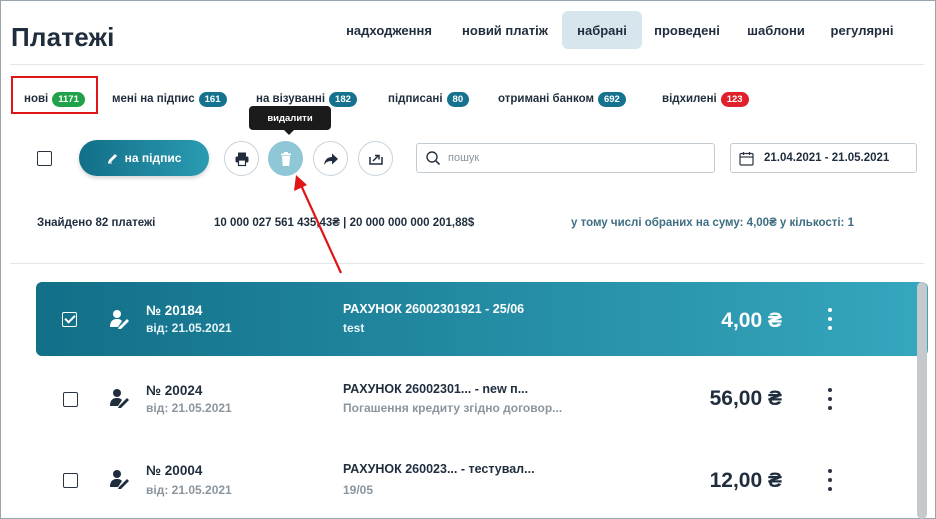 This screenshot has width=936, height=519. I want to click on header-divider, so click(467, 64).